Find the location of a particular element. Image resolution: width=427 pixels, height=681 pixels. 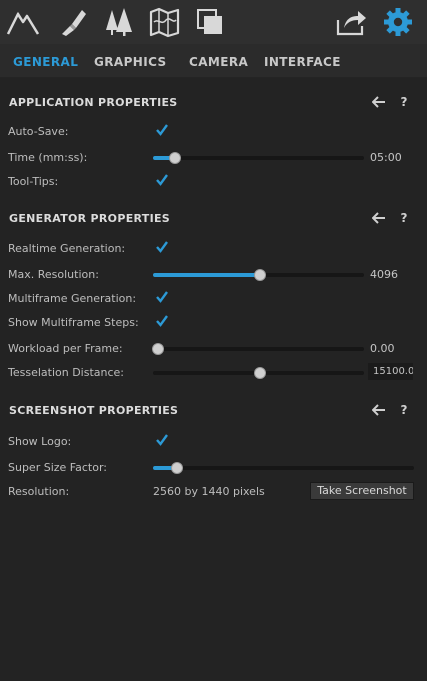

tab-bar: GENERAL GRAPHICS CAMERA INTERFACE is located at coordinates (213, 61).